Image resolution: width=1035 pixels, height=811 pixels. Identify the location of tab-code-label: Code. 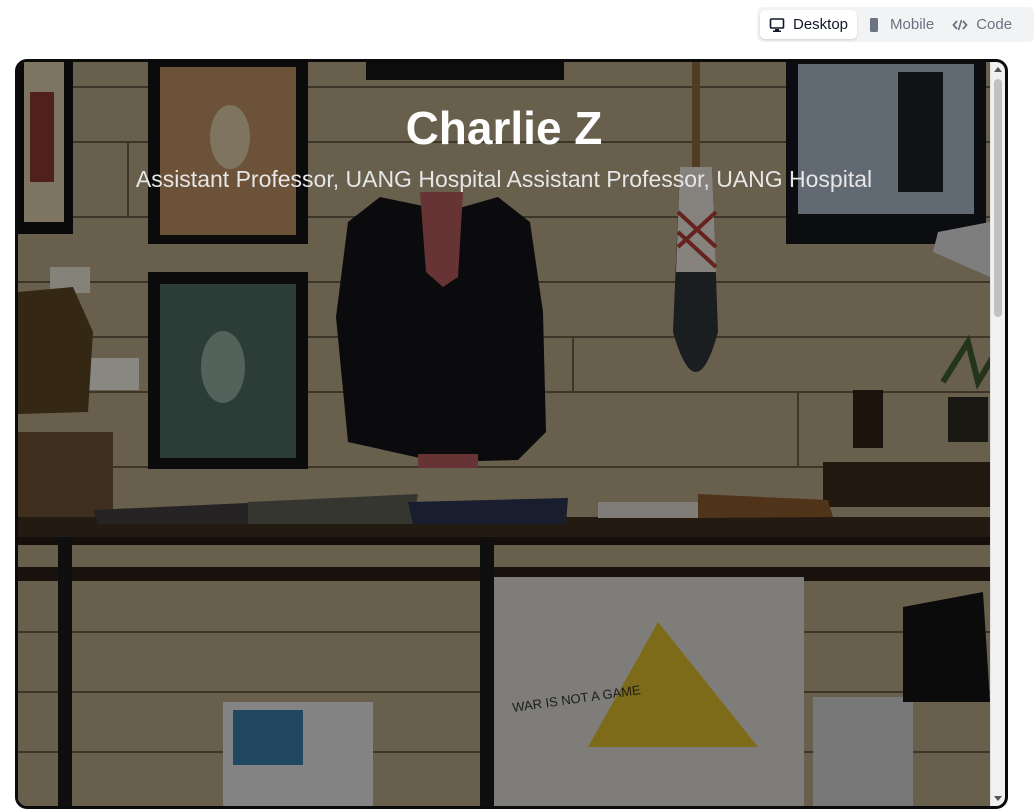
(994, 24).